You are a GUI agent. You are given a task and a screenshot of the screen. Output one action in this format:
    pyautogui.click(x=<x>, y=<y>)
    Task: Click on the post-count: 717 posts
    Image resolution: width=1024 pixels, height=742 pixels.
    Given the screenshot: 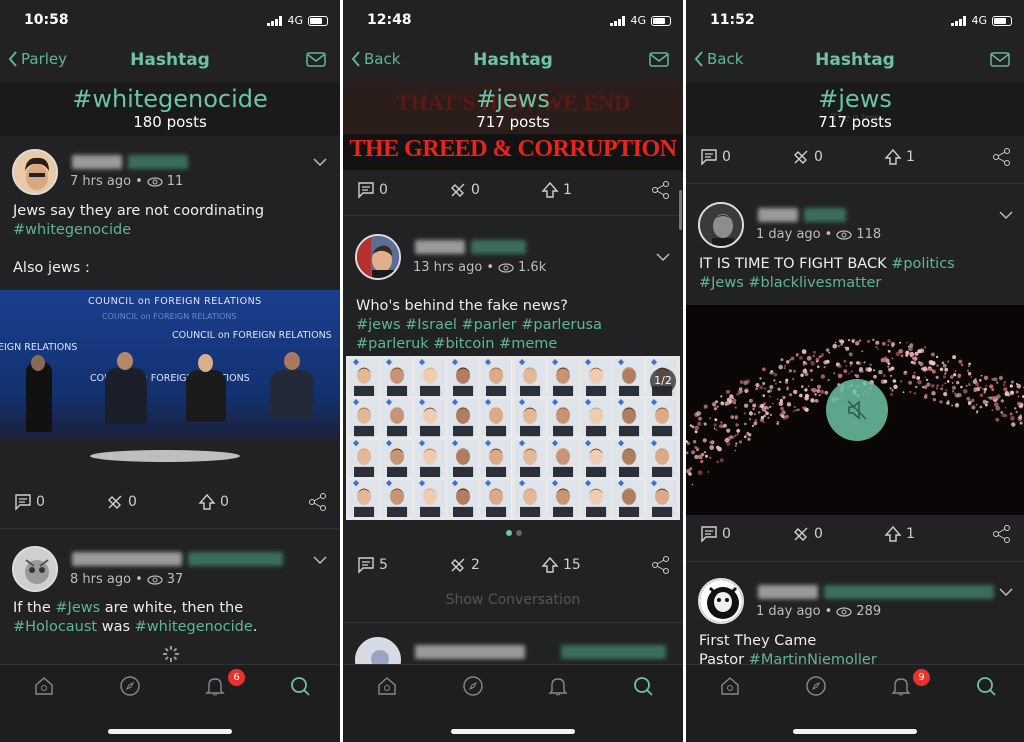 What is the action you would take?
    pyautogui.click(x=855, y=122)
    